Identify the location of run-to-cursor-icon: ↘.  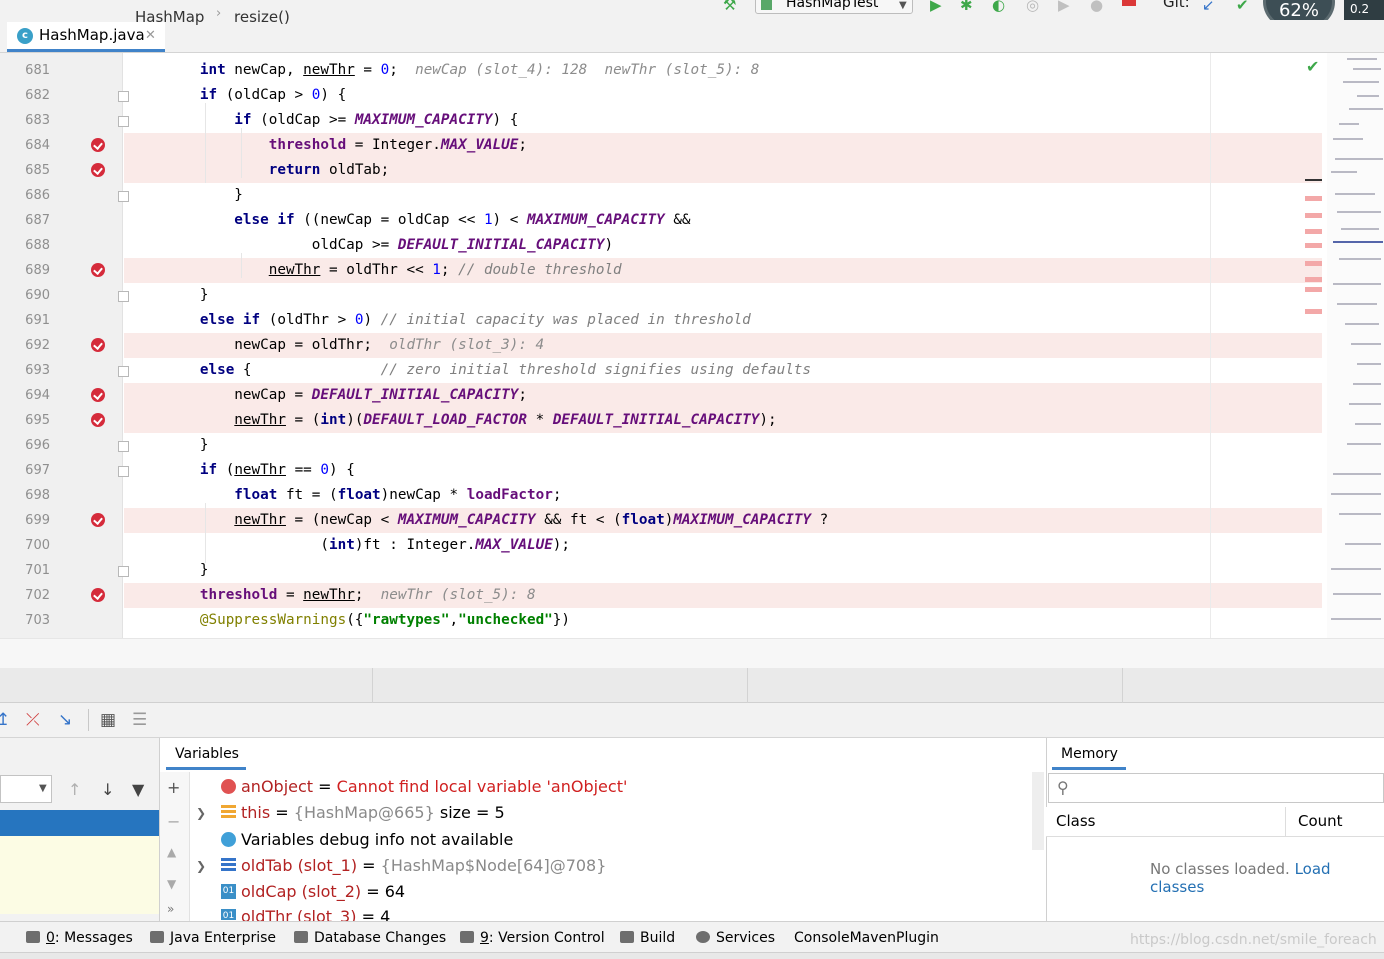
(65, 720).